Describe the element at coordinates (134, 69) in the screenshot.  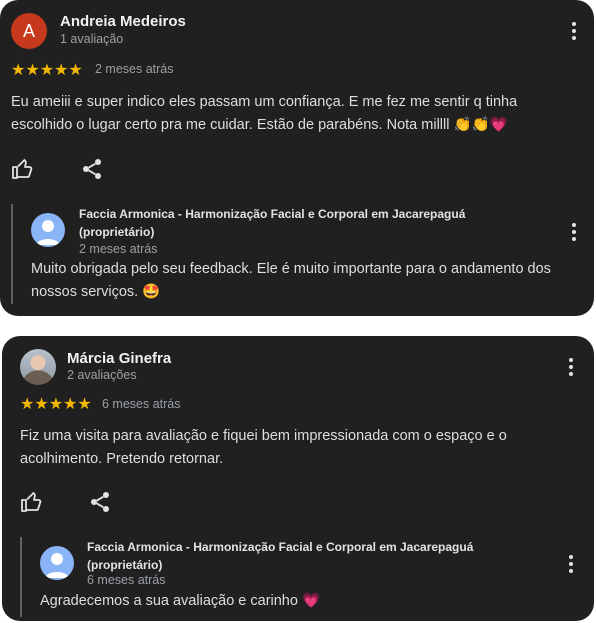
I see `review-date: 2 meses atrás` at that location.